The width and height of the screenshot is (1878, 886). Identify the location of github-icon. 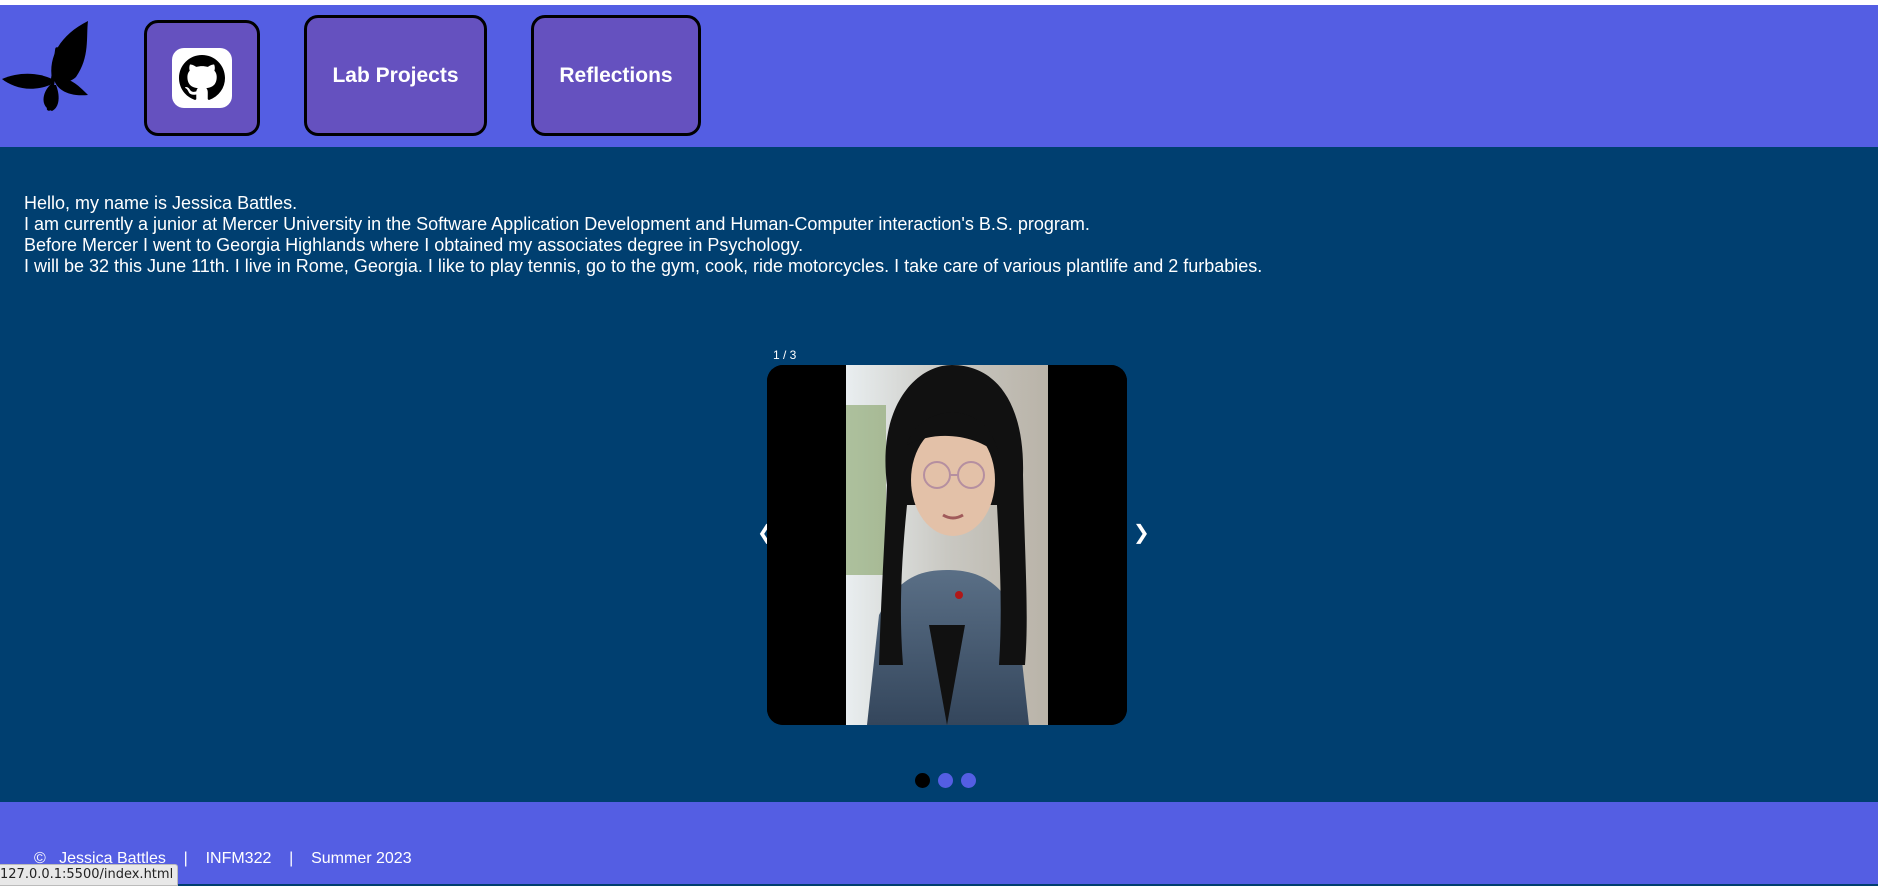
(202, 78).